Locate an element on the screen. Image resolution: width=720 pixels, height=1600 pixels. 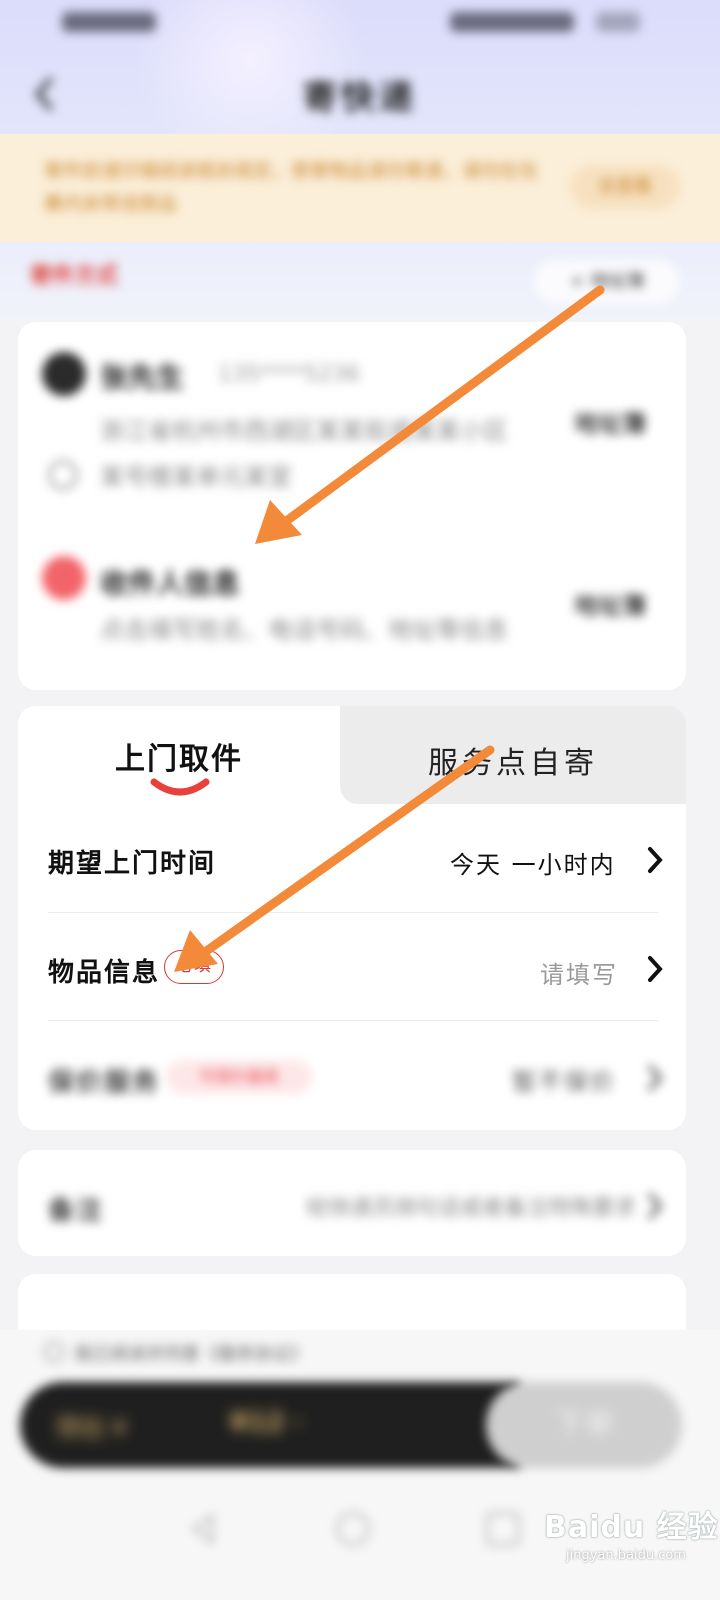
address-book-button: + 地址簿 is located at coordinates (607, 282).